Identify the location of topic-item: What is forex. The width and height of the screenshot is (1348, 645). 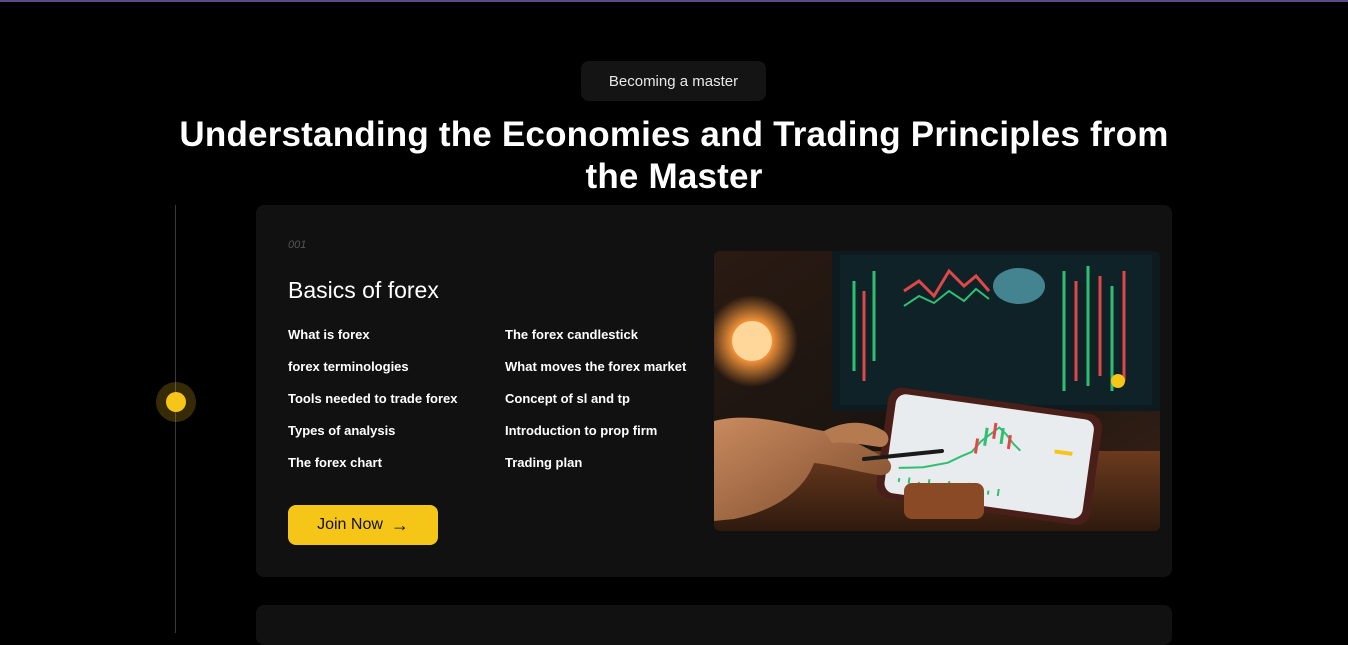
(396, 343).